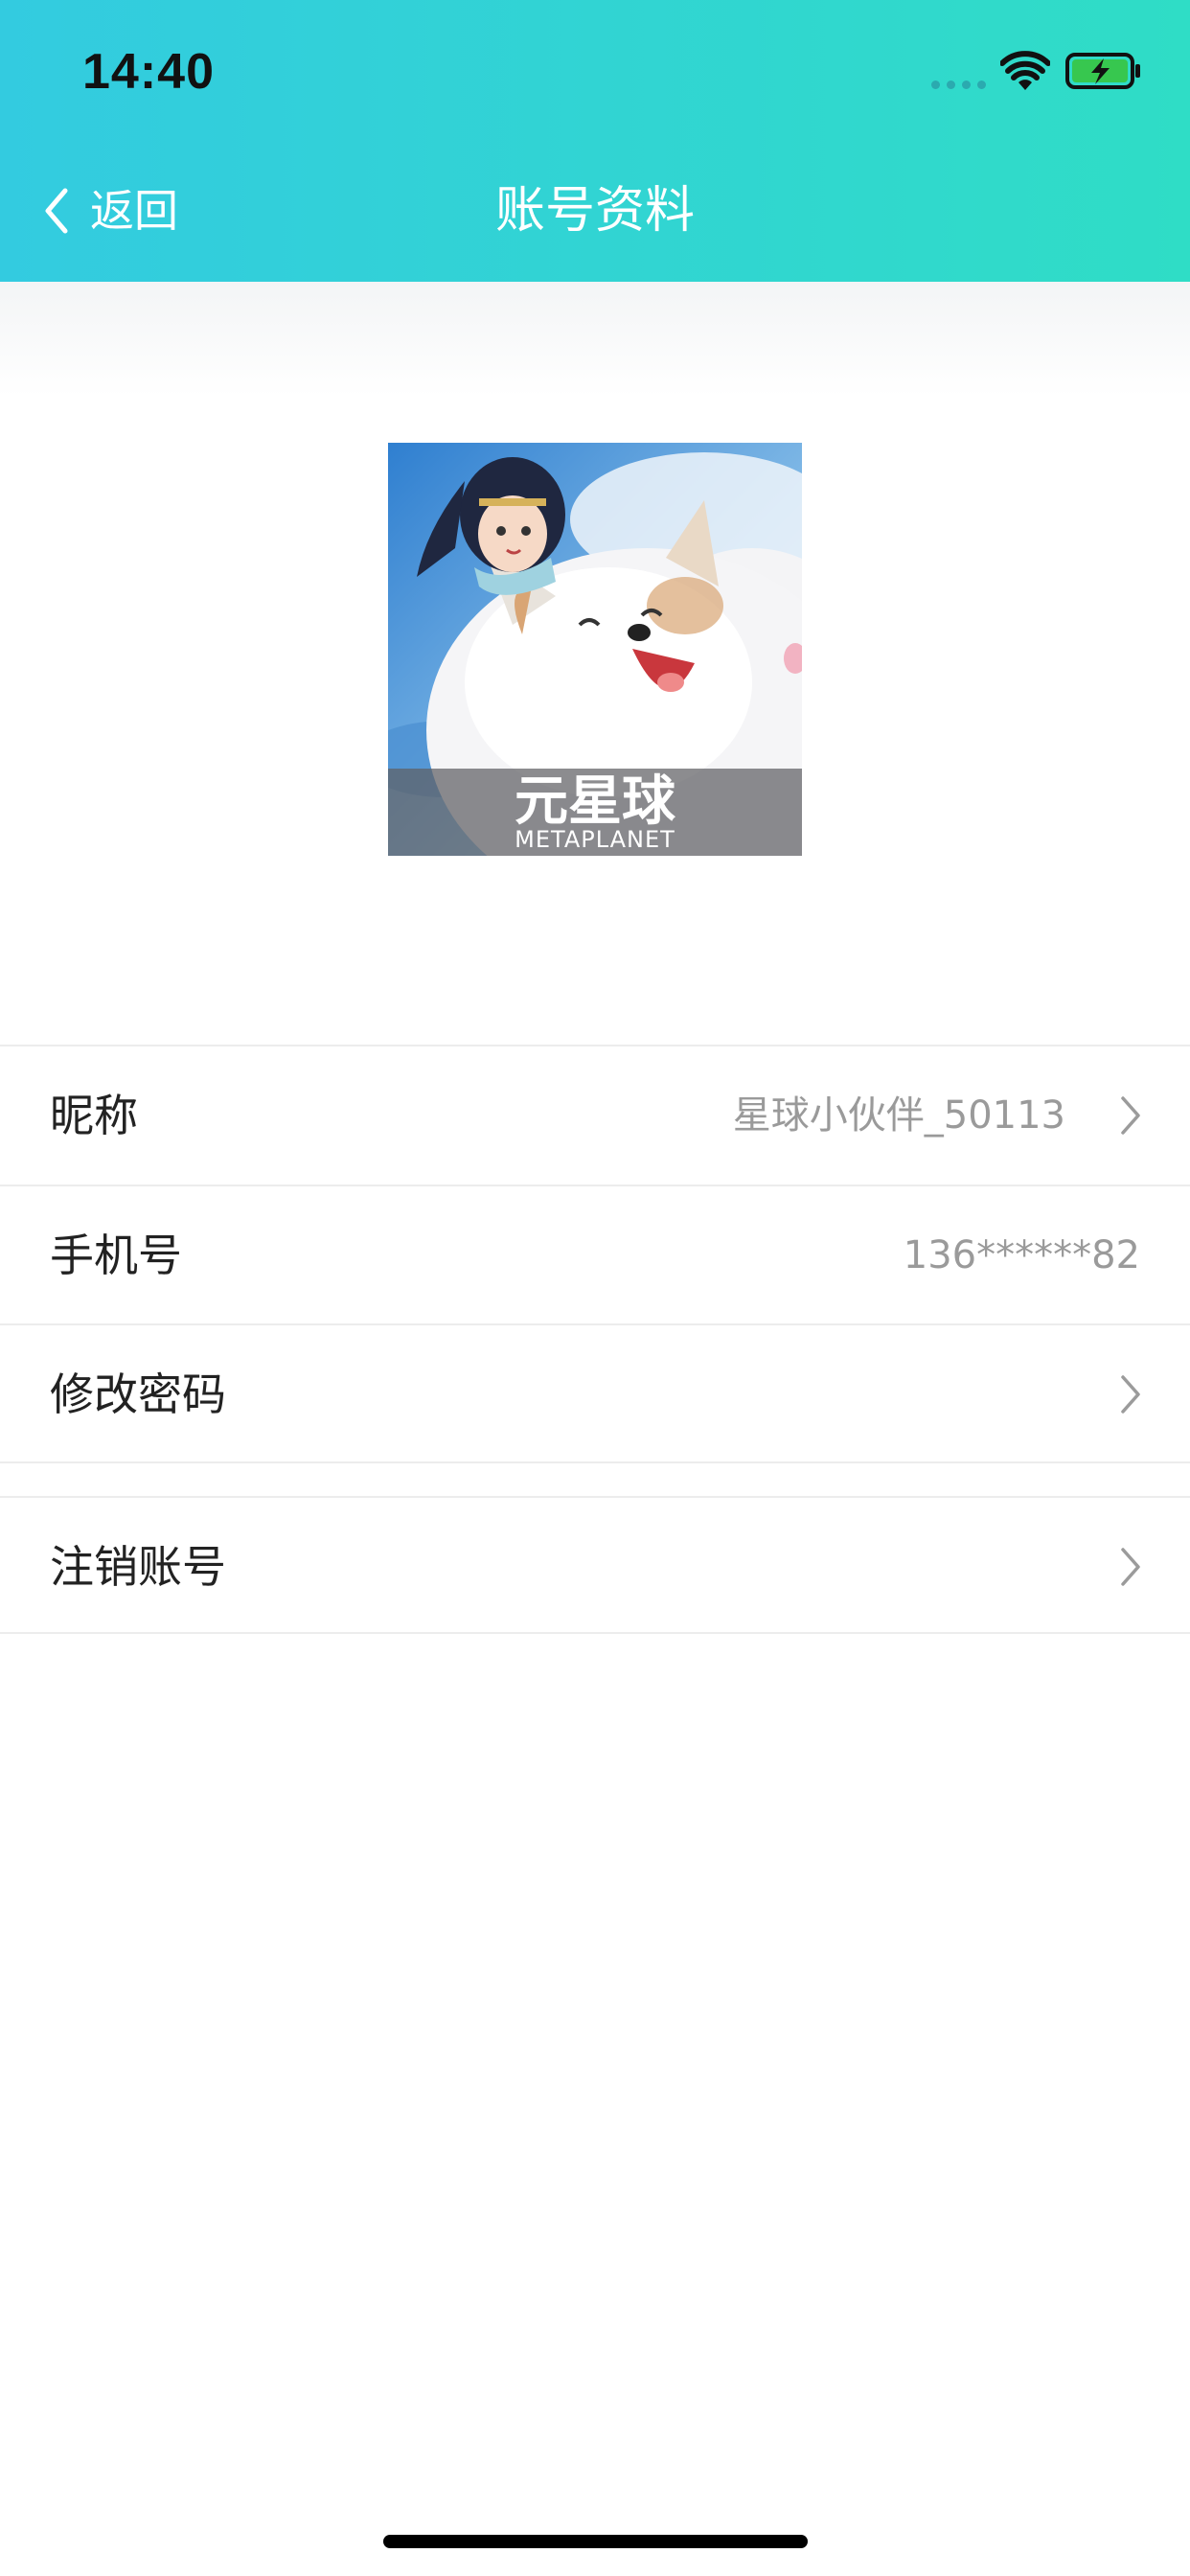  Describe the element at coordinates (134, 211) in the screenshot. I see `back-label: 返回` at that location.